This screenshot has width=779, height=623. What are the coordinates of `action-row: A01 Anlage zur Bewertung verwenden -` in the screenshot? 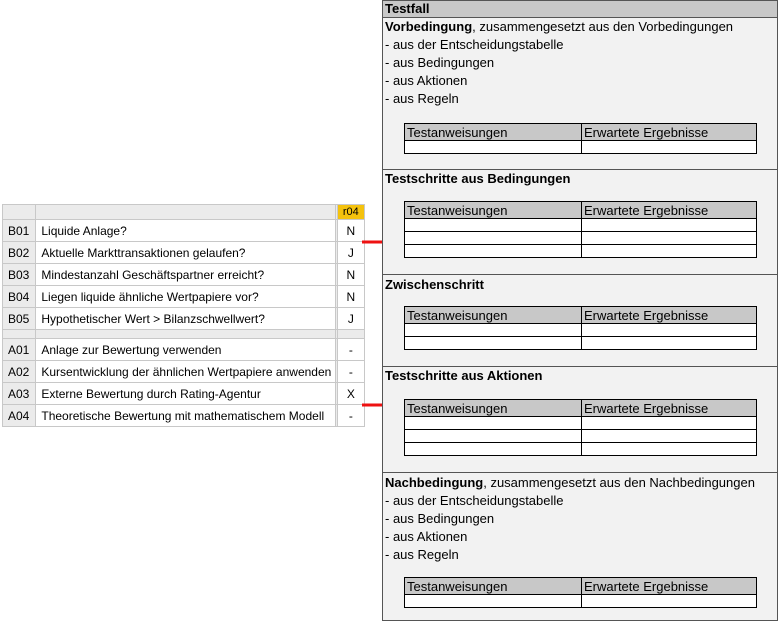 It's located at (183, 349).